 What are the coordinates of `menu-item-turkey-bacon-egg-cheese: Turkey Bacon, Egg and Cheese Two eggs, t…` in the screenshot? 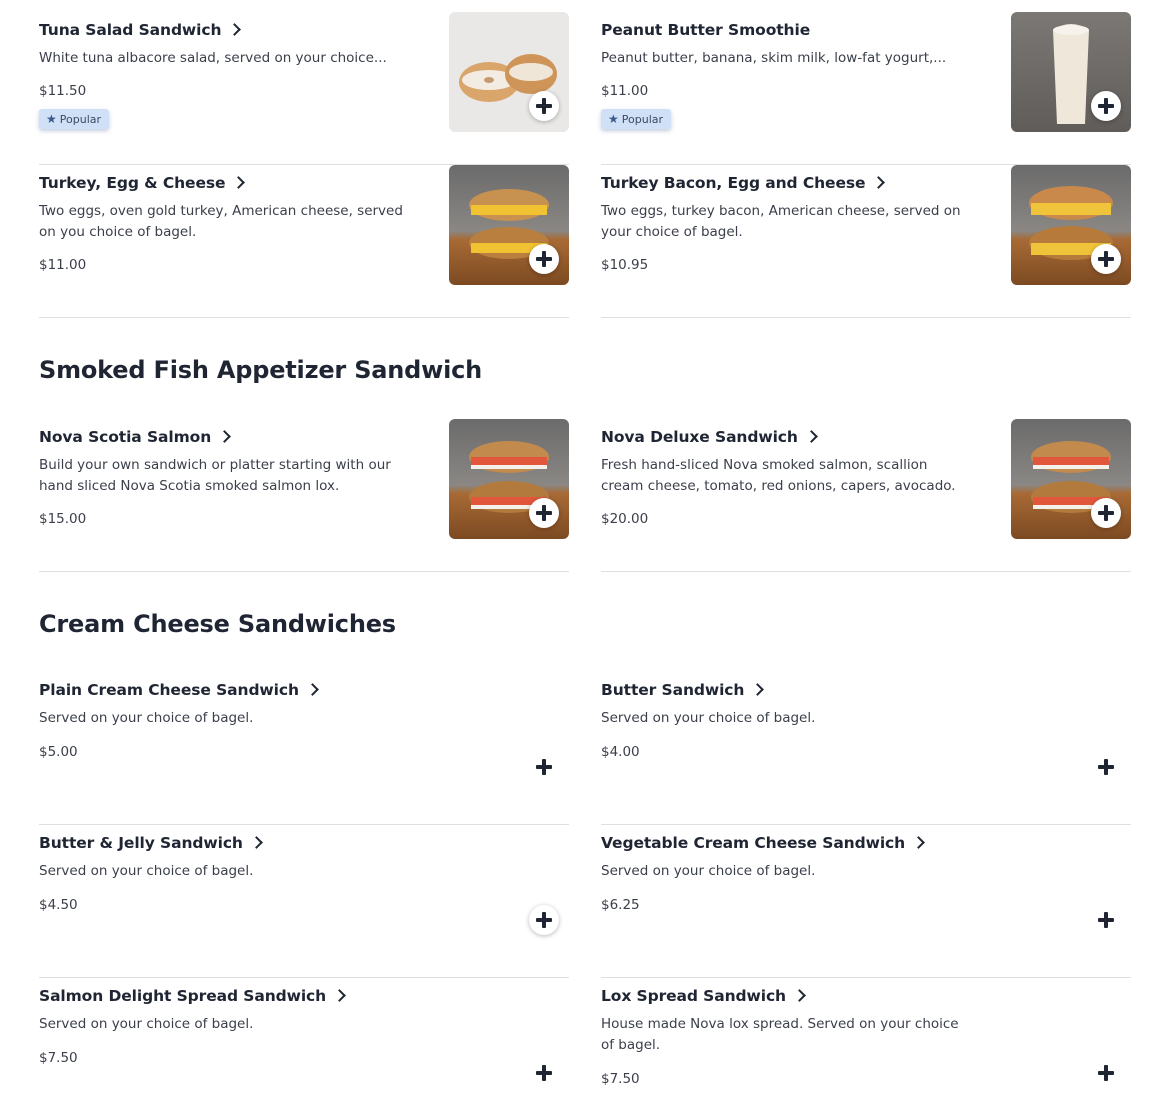 It's located at (866, 241).